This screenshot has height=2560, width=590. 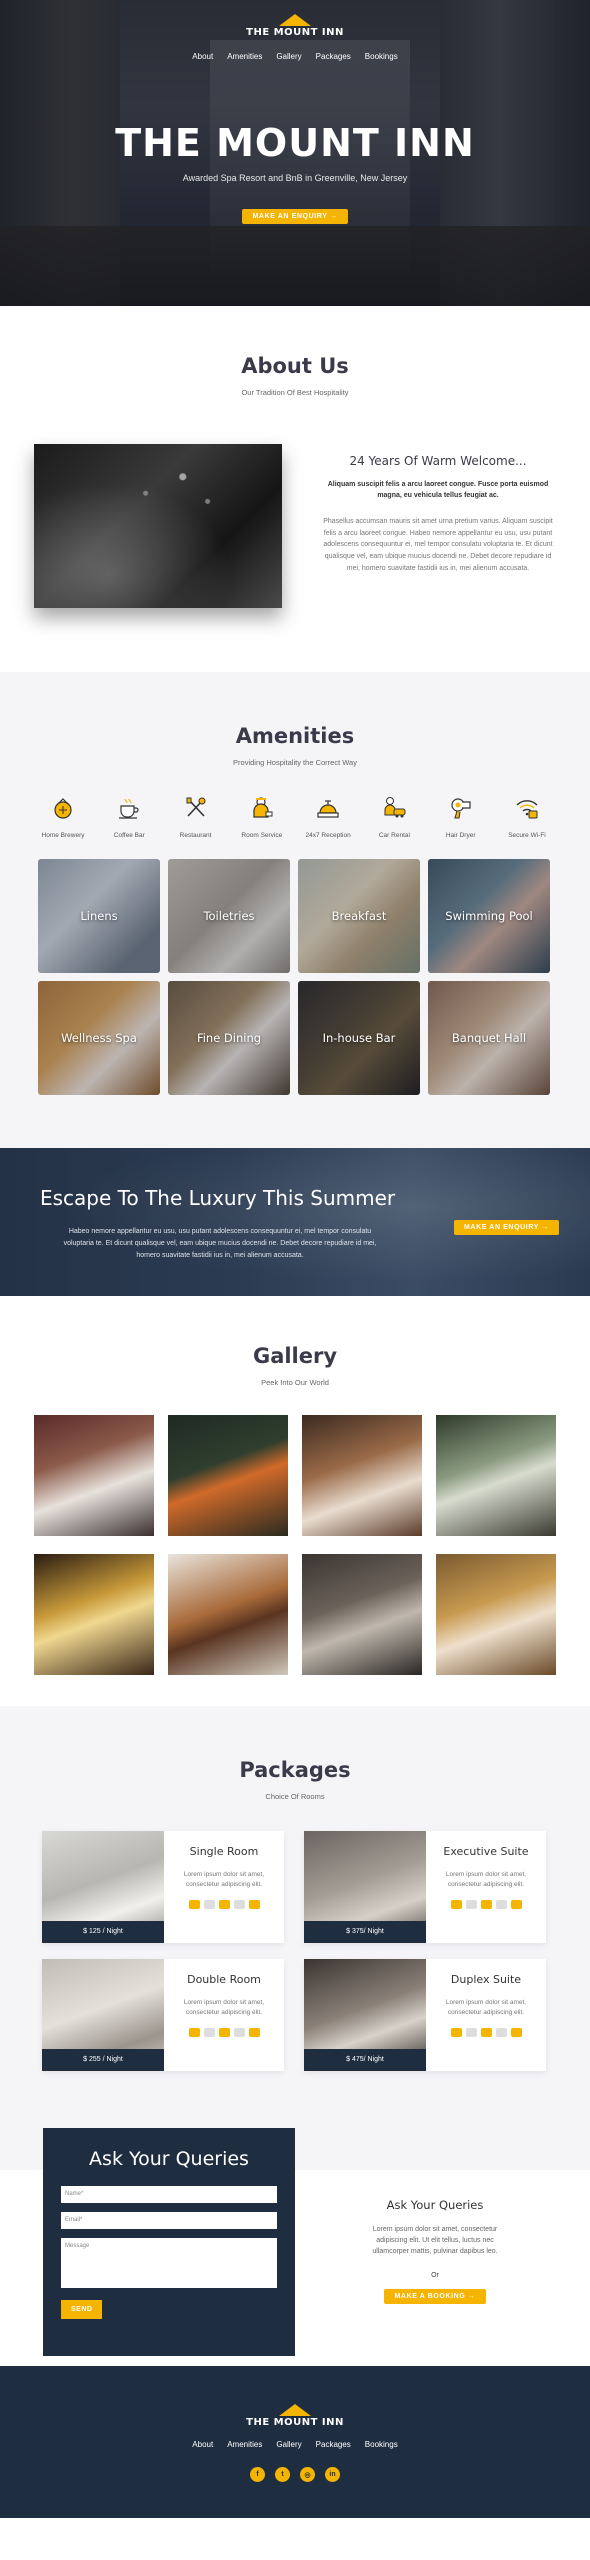 I want to click on escape-enquiry-button: MAKE AN ENQUIRY →, so click(x=507, y=1227).